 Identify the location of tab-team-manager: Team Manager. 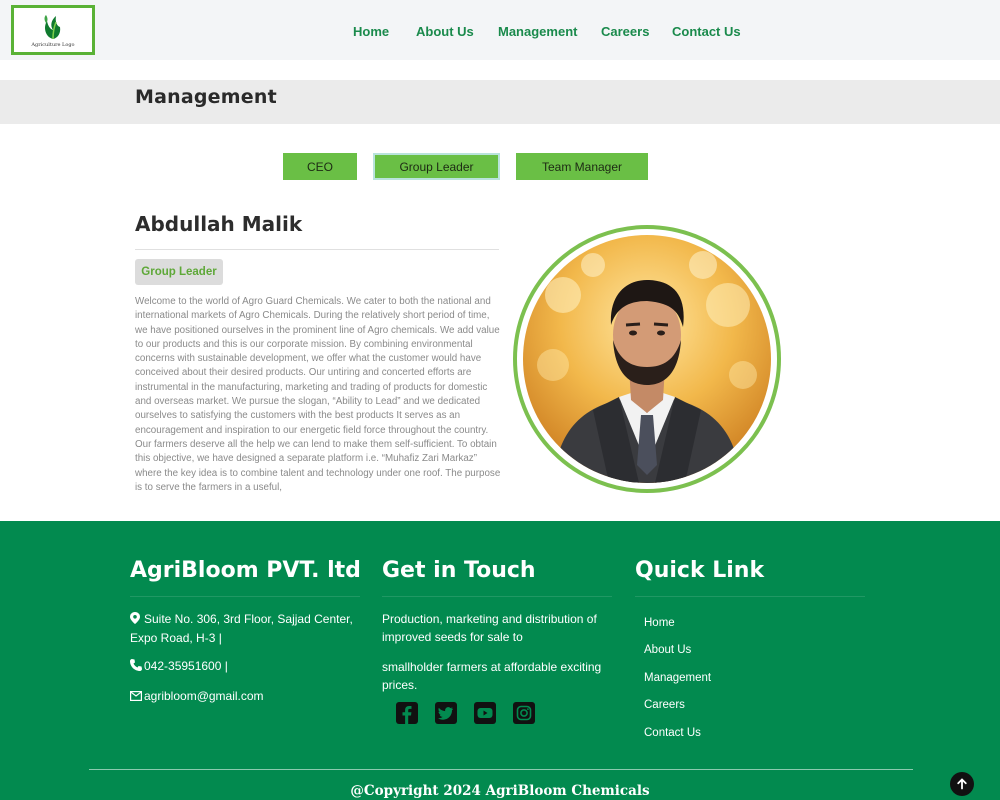
(582, 166).